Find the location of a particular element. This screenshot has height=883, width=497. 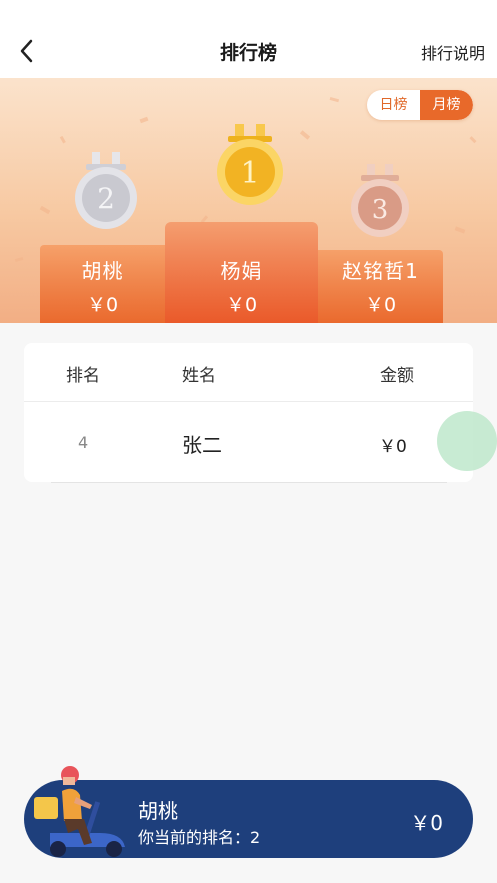

first-place-name: 杨娟 is located at coordinates (241, 271).